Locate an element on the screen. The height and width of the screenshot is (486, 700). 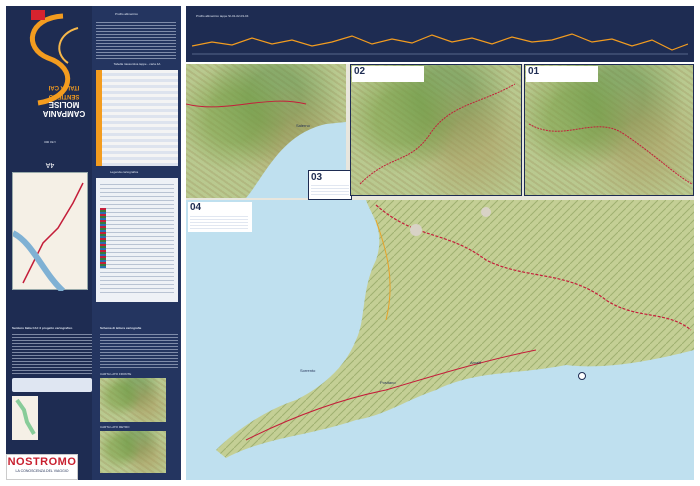
overview-map is located at coordinates (49, 233).